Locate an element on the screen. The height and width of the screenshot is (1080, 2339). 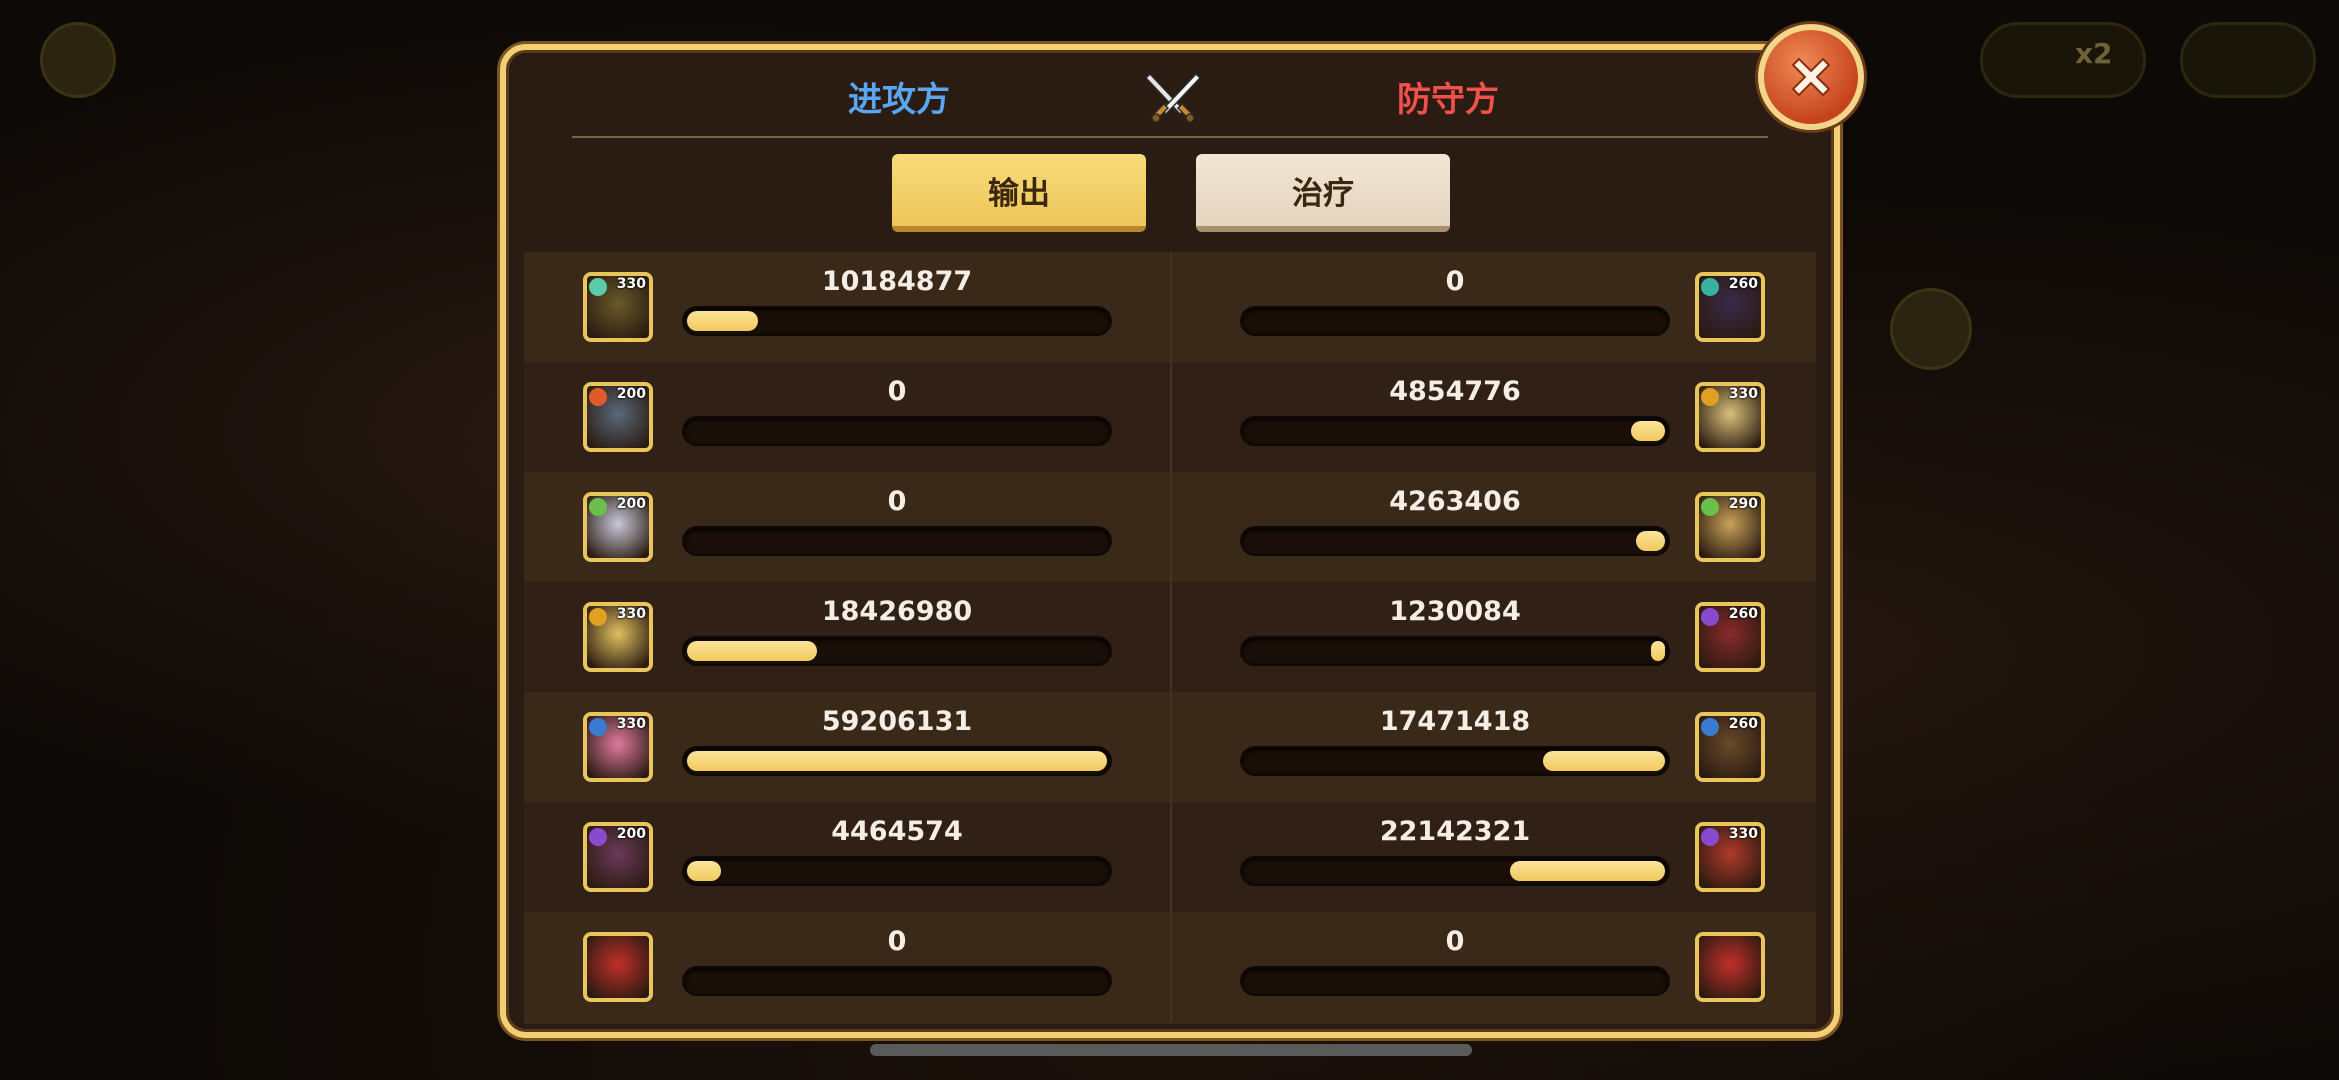
defender-damage-value: 22142321 is located at coordinates (1455, 831).